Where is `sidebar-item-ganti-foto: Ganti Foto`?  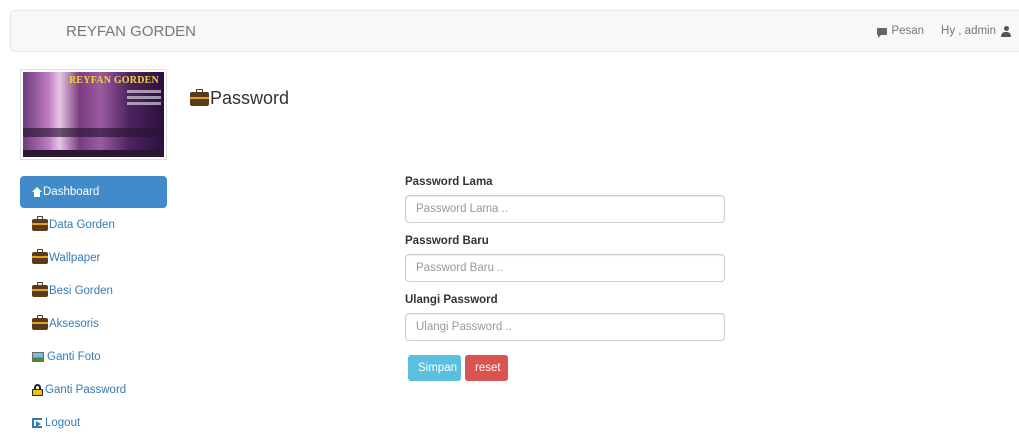 sidebar-item-ganti-foto: Ganti Foto is located at coordinates (93, 356).